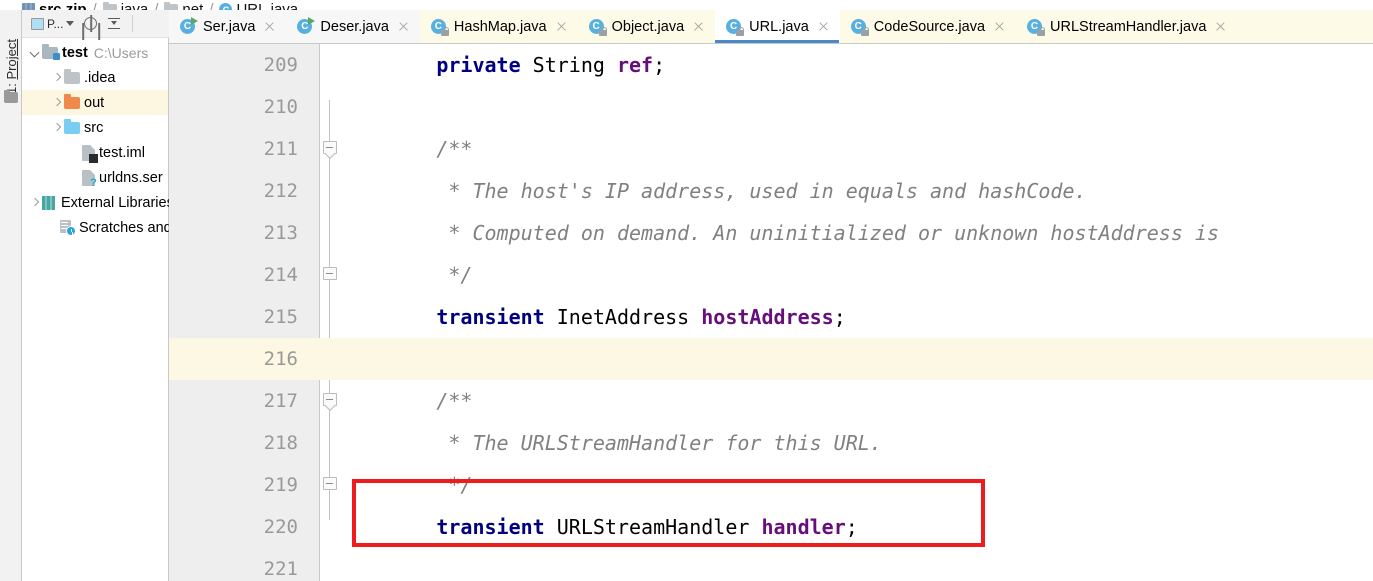  I want to click on breadcrumb-label: URL.java, so click(267, 5).